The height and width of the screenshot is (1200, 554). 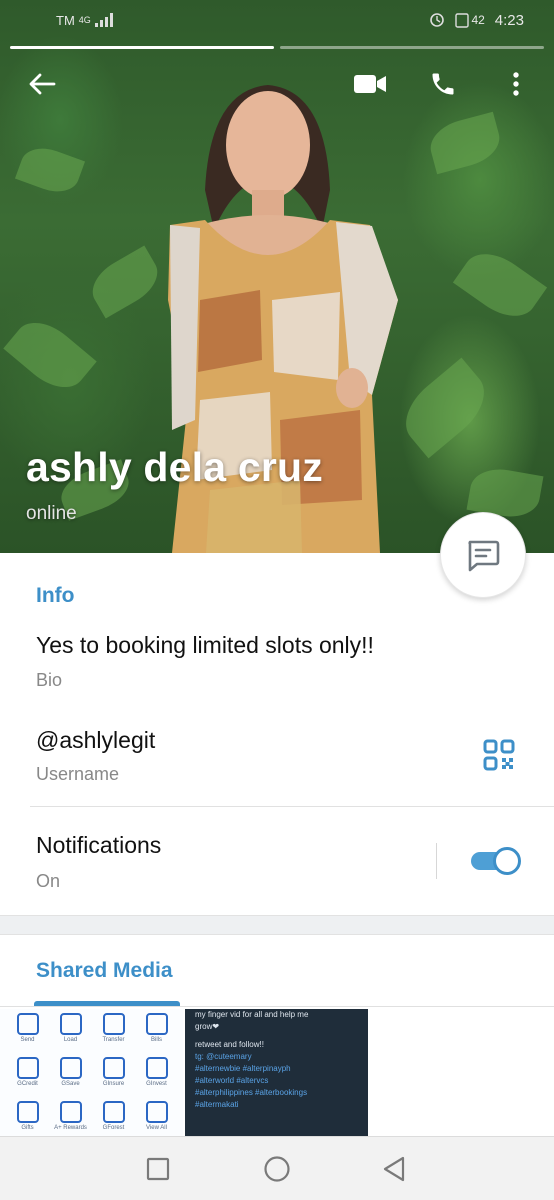 I want to click on thumbnail-grid-item: View All, so click(x=156, y=1116).